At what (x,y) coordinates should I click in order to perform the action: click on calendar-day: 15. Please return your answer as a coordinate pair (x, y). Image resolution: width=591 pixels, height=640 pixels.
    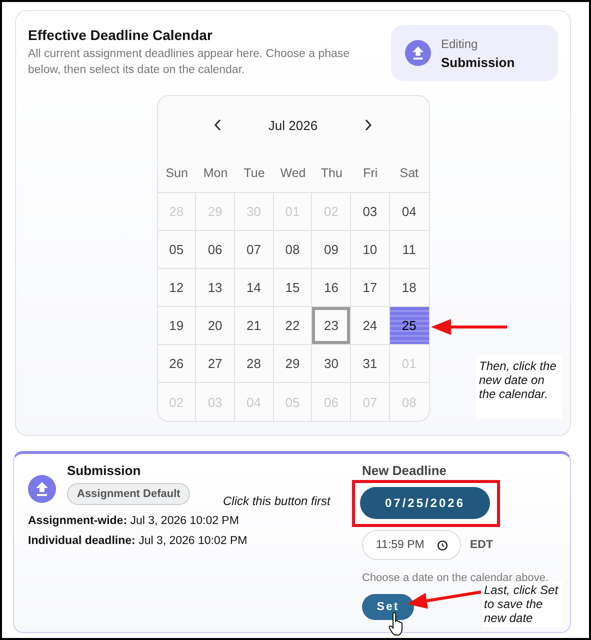
    Looking at the image, I should click on (293, 288).